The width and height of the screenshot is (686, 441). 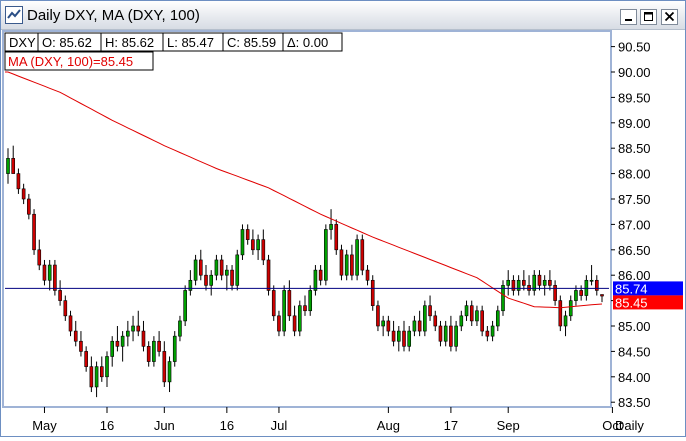 What do you see at coordinates (634, 174) in the screenshot?
I see `y-tick-label: 88.00` at bounding box center [634, 174].